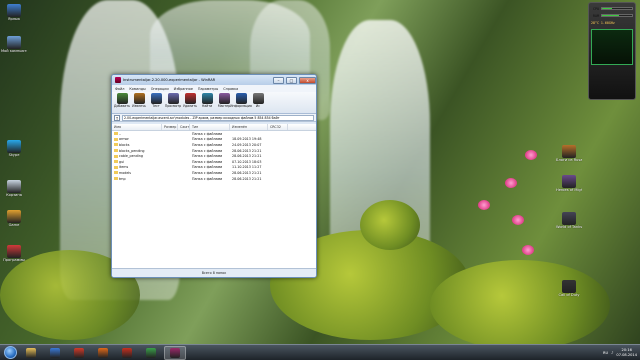  What do you see at coordinates (79, 353) in the screenshot?
I see `taskbar-app-opera` at bounding box center [79, 353].